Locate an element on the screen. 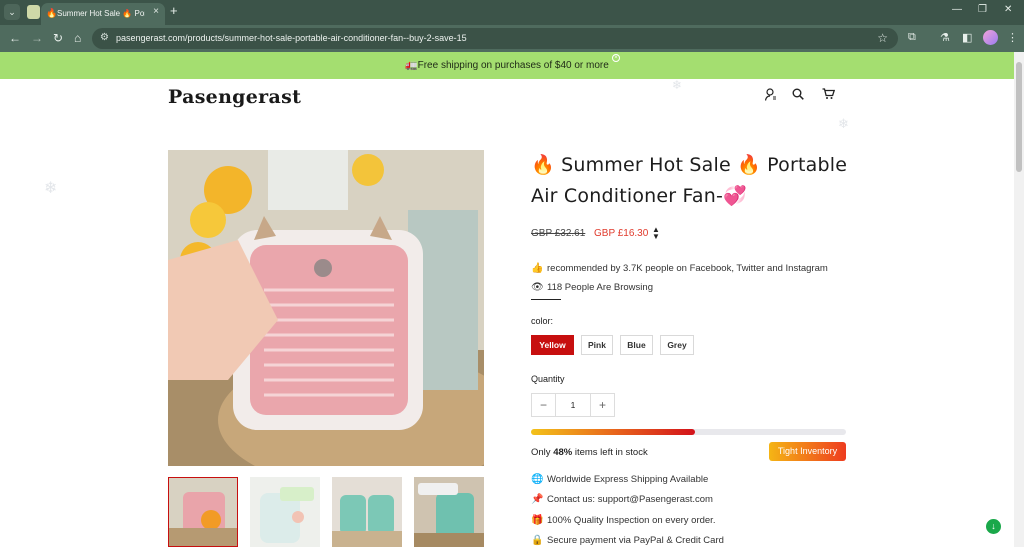 The image size is (1024, 547). bookmark-star-icon: ☆ is located at coordinates (882, 38).